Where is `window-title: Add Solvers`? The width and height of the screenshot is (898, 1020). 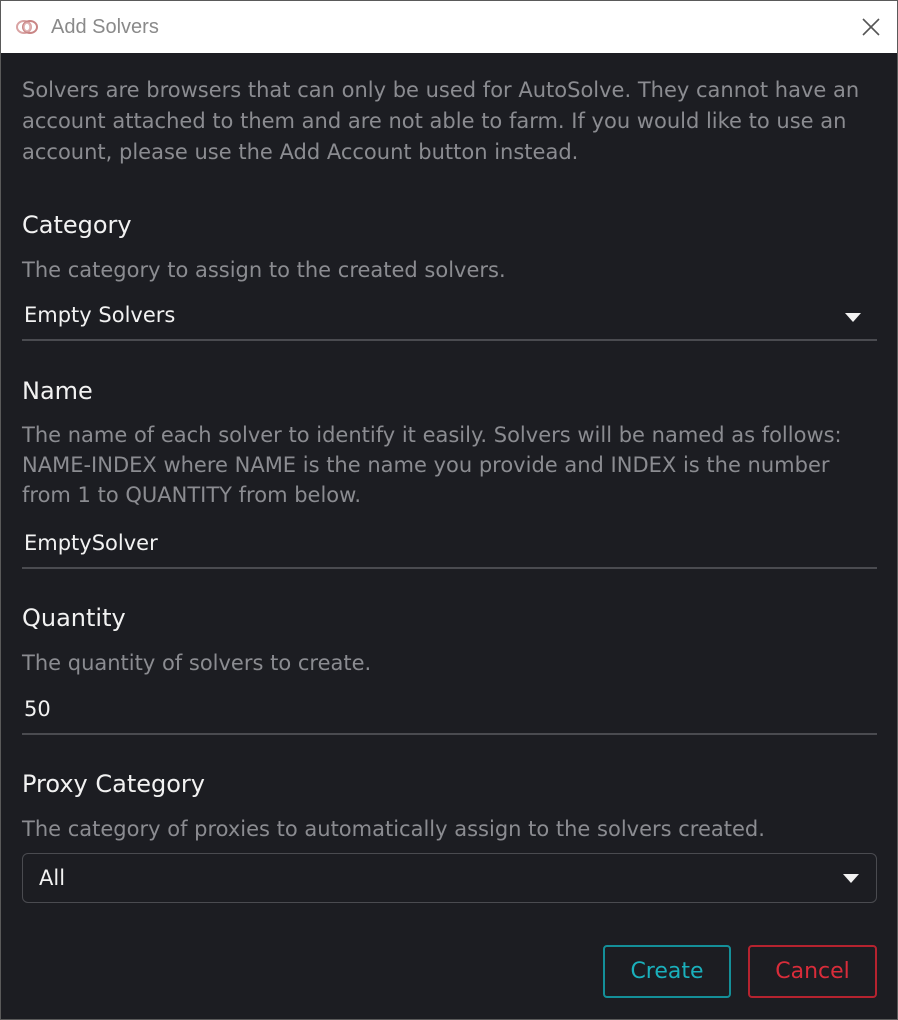
window-title: Add Solvers is located at coordinates (105, 27).